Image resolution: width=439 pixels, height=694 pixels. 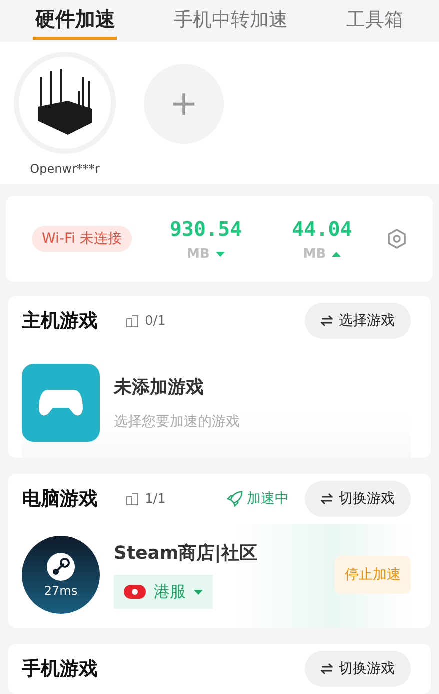 I want to click on gamepad-icon, so click(x=61, y=403).